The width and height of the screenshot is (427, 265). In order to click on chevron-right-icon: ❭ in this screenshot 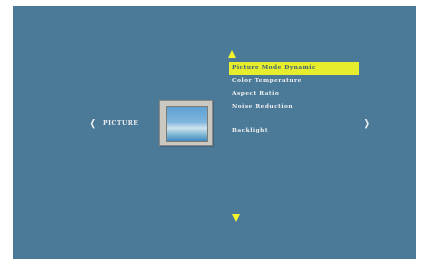, I will do `click(367, 124)`.